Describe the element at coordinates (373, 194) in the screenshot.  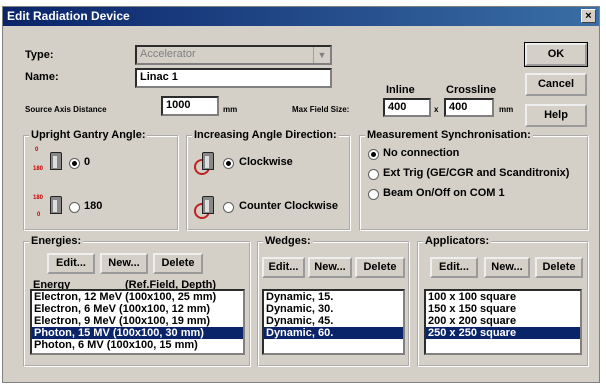
I see `sync-beam-radio` at that location.